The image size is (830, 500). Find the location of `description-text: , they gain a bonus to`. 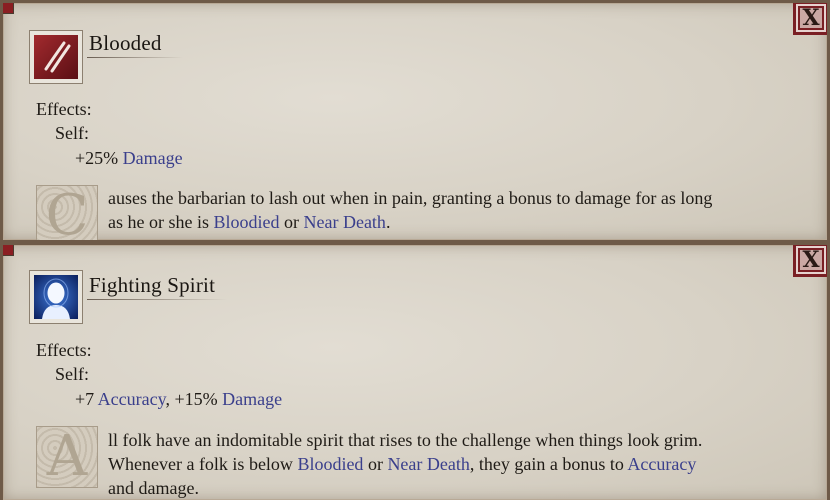

description-text: , they gain a bonus to is located at coordinates (548, 464).